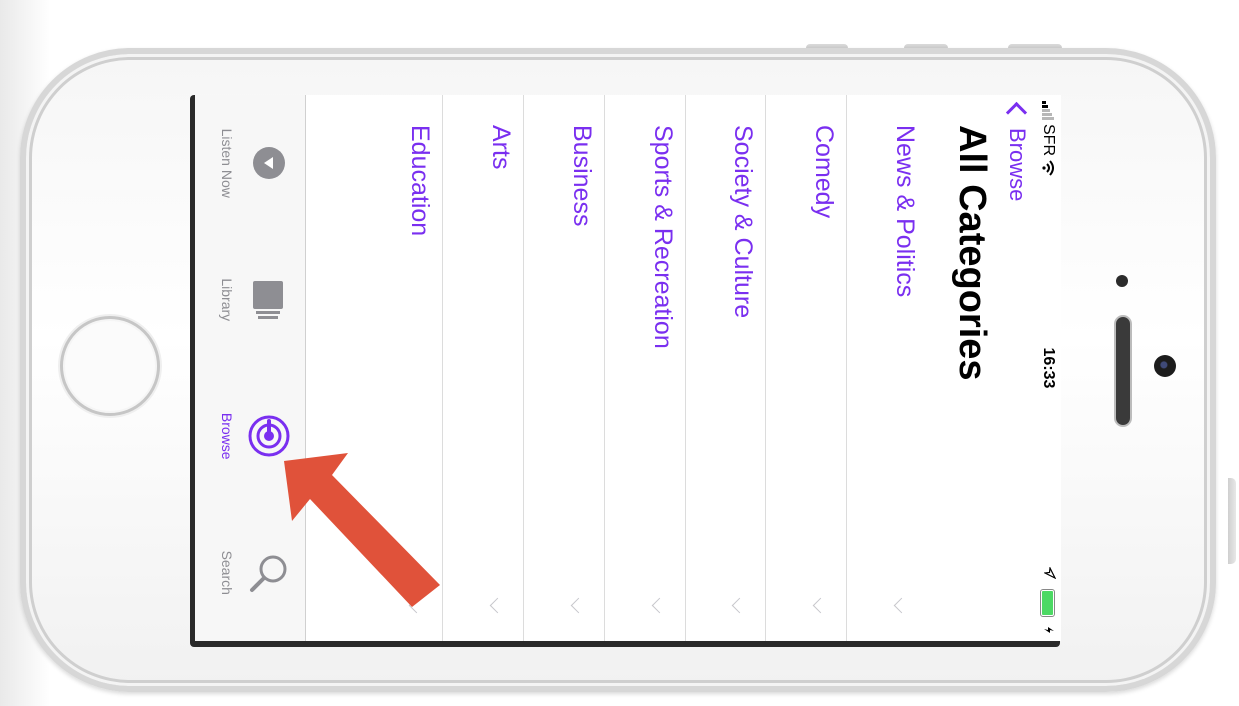  I want to click on category-item: Arts, so click(483, 368).